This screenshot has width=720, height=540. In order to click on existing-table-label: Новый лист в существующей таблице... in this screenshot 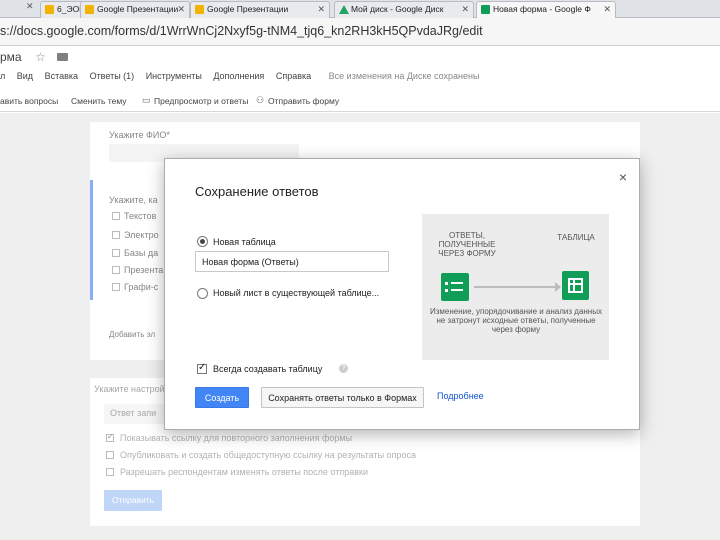, I will do `click(296, 293)`.